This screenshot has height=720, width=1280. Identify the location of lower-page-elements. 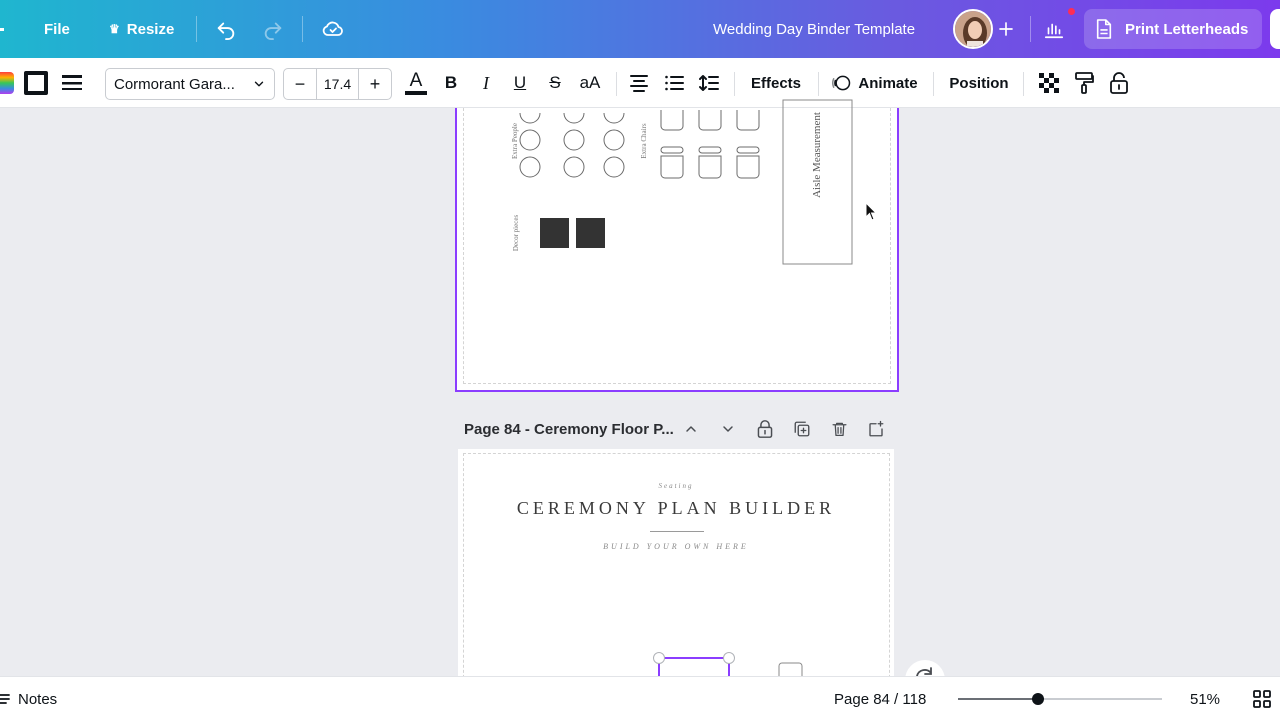
(799, 676).